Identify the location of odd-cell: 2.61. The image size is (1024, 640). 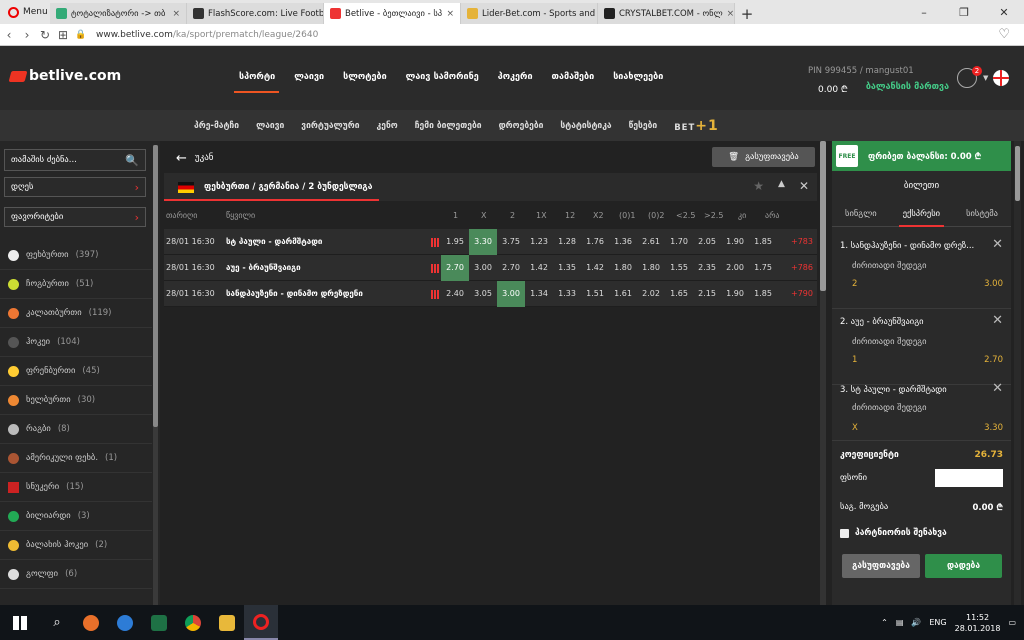
(651, 242).